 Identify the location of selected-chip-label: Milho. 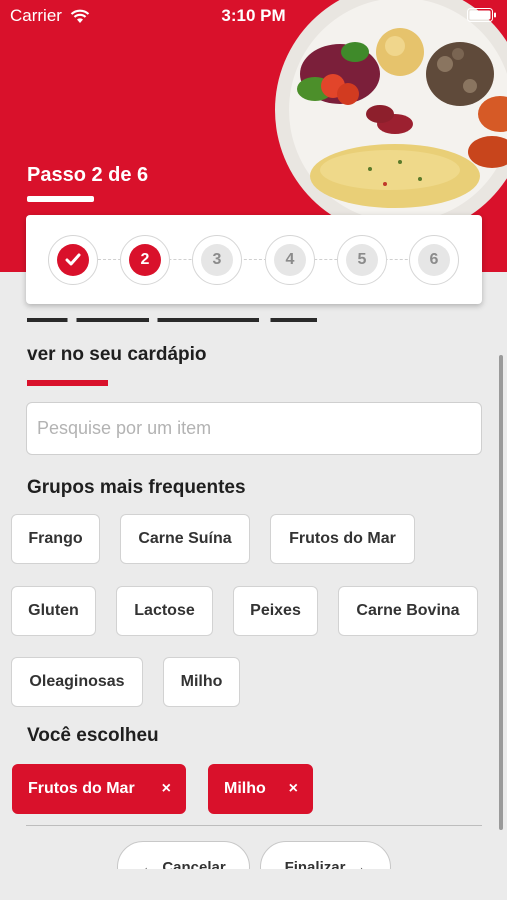
(245, 788).